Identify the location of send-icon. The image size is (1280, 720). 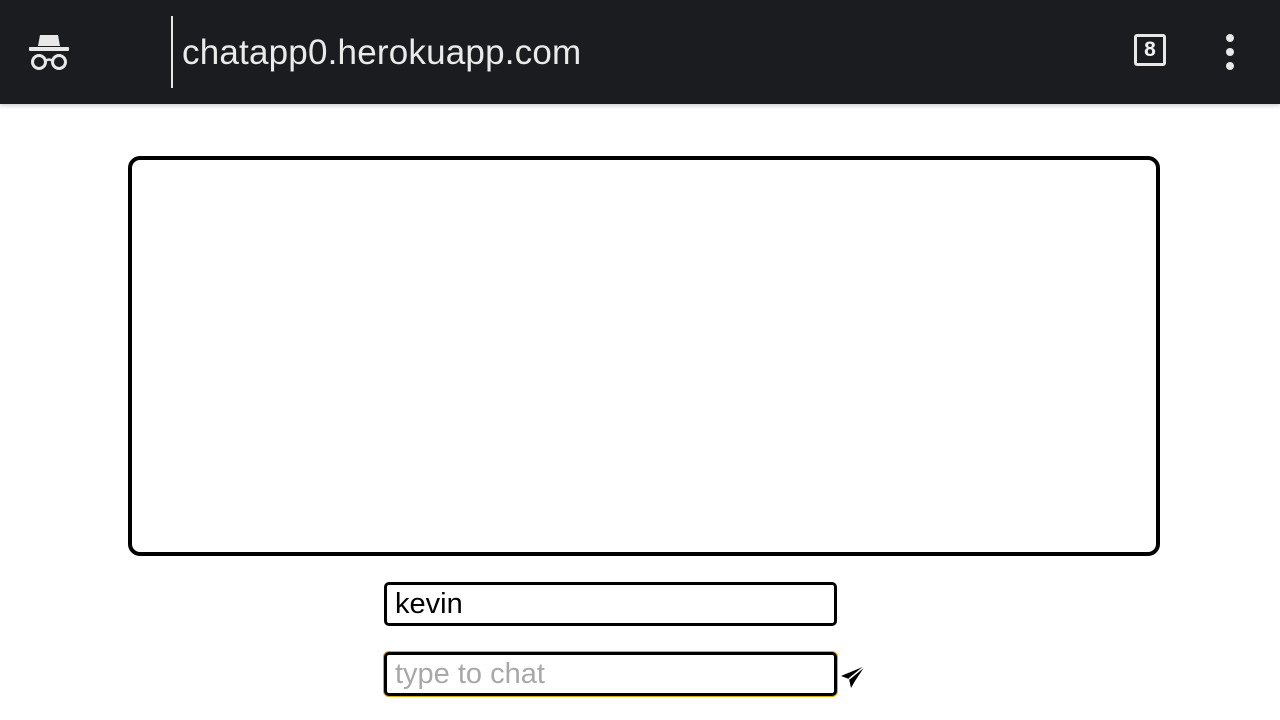
(853, 677).